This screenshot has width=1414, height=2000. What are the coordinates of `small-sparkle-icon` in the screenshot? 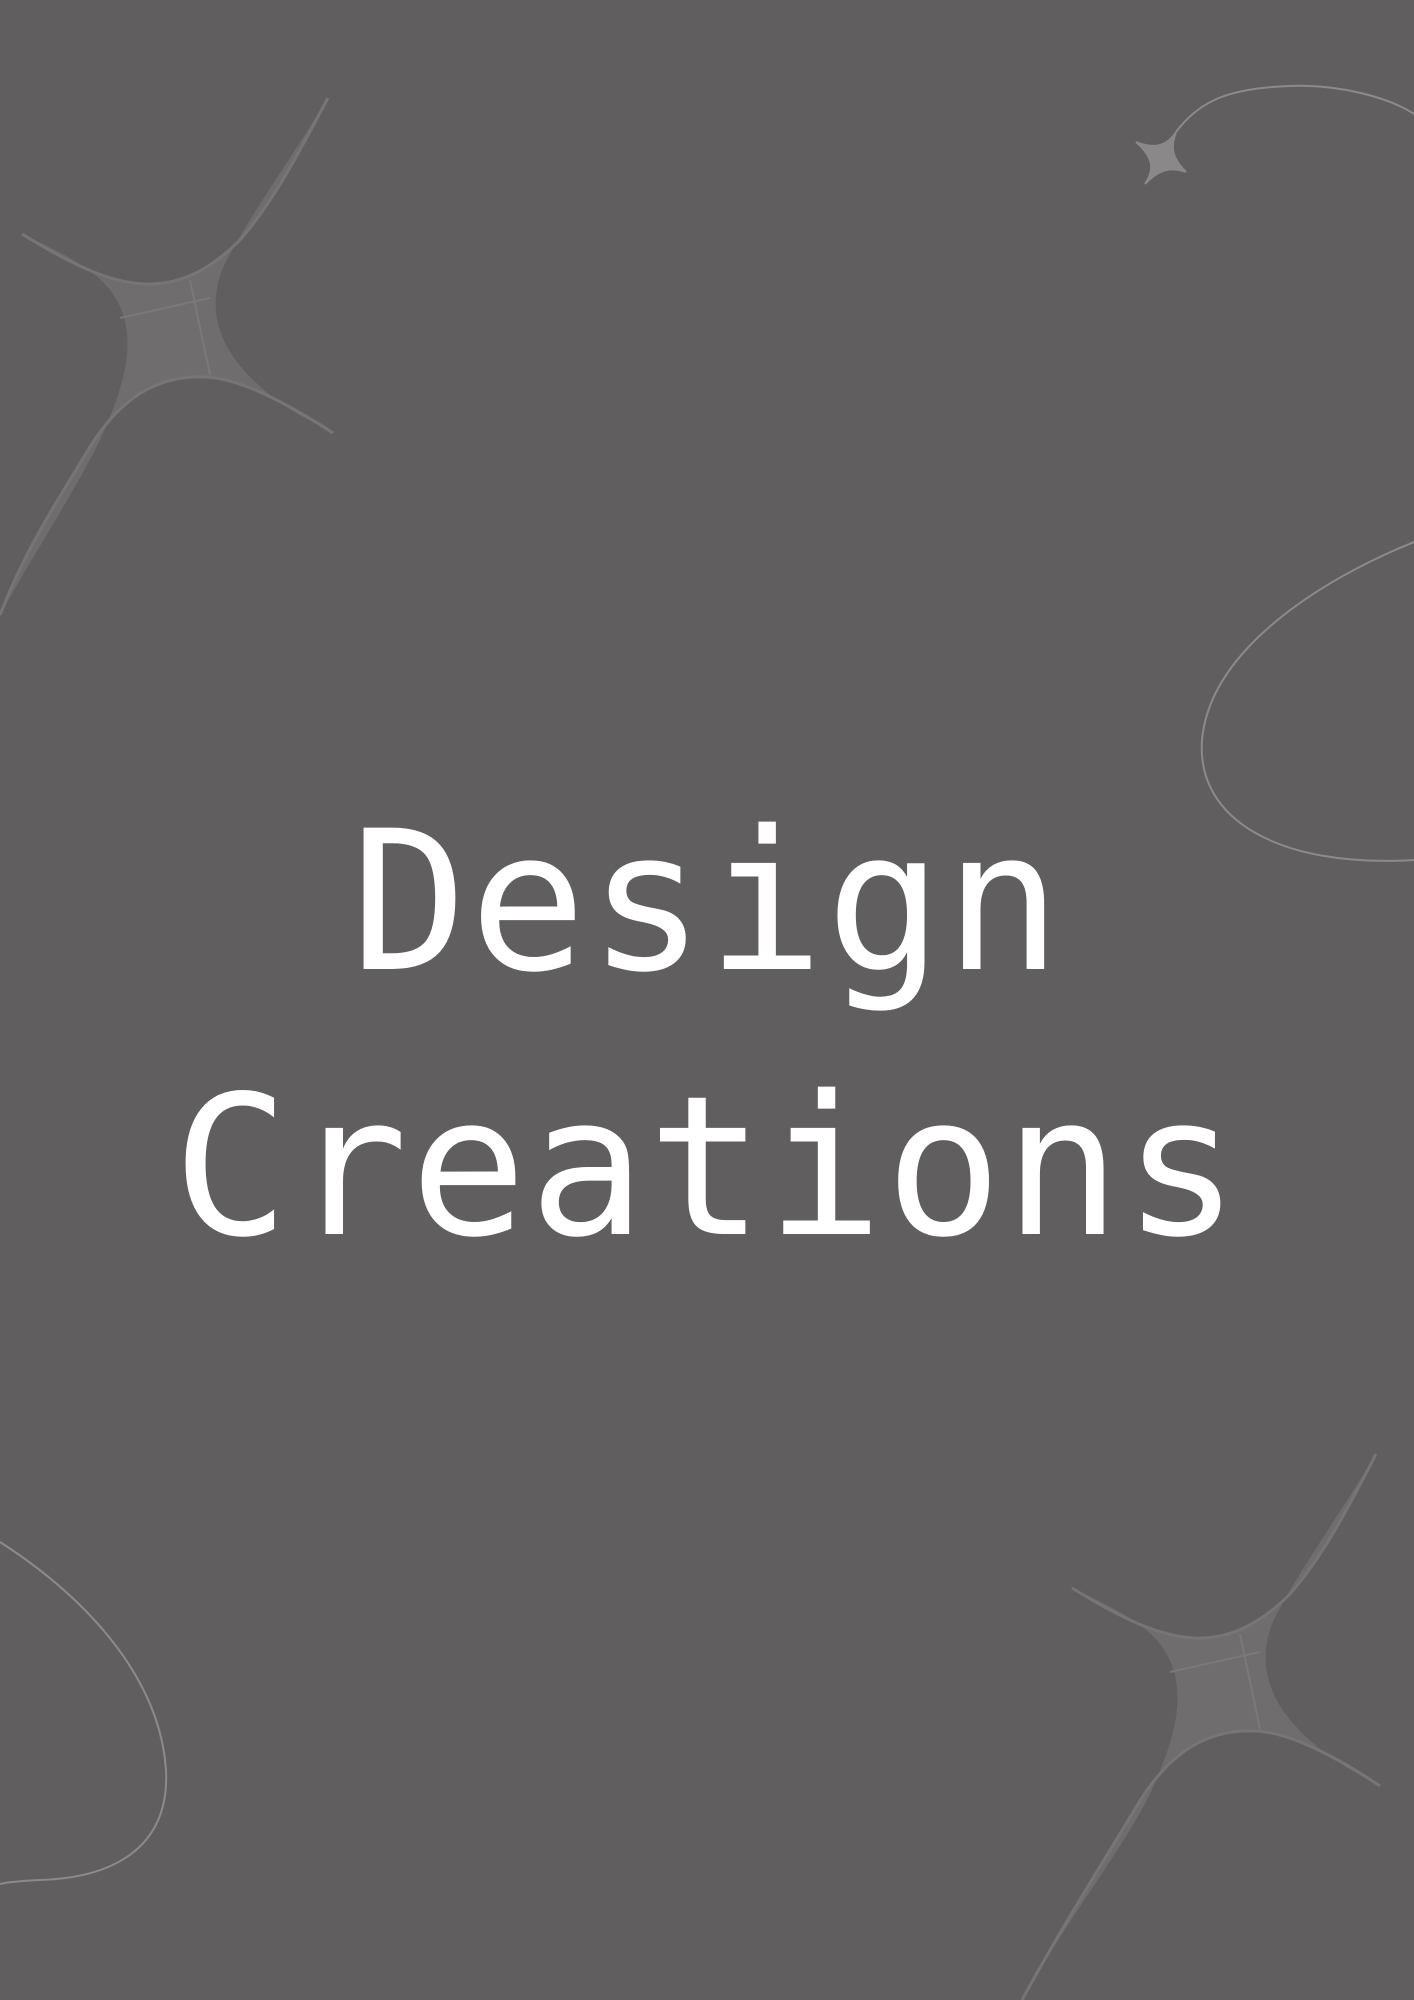 It's located at (1161, 158).